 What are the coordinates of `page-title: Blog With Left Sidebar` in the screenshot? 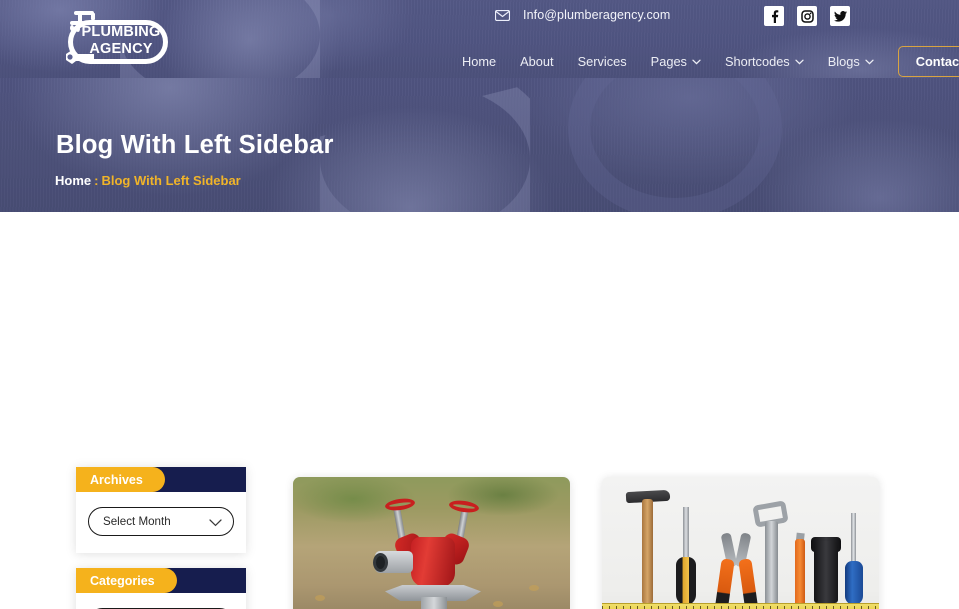 It's located at (195, 145).